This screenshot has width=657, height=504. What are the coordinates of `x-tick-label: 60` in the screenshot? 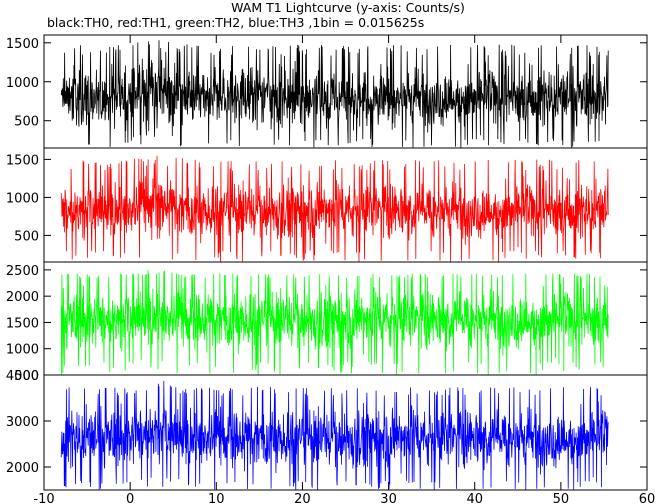 It's located at (647, 498).